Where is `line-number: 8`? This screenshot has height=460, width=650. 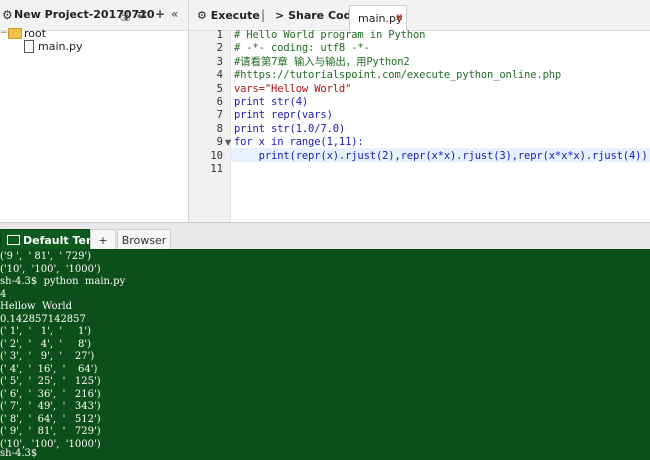 line-number: 8 is located at coordinates (219, 128).